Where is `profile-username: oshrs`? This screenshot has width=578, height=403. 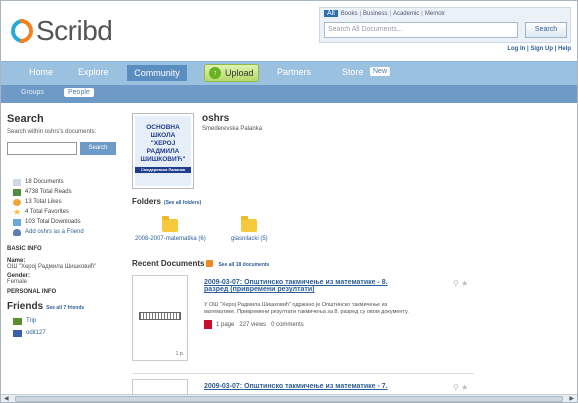
profile-username: oshrs is located at coordinates (216, 118).